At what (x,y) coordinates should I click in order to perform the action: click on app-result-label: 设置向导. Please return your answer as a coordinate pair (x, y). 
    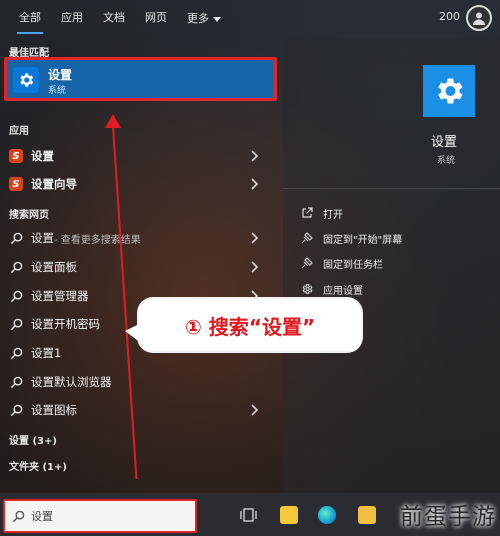
    Looking at the image, I should click on (54, 184).